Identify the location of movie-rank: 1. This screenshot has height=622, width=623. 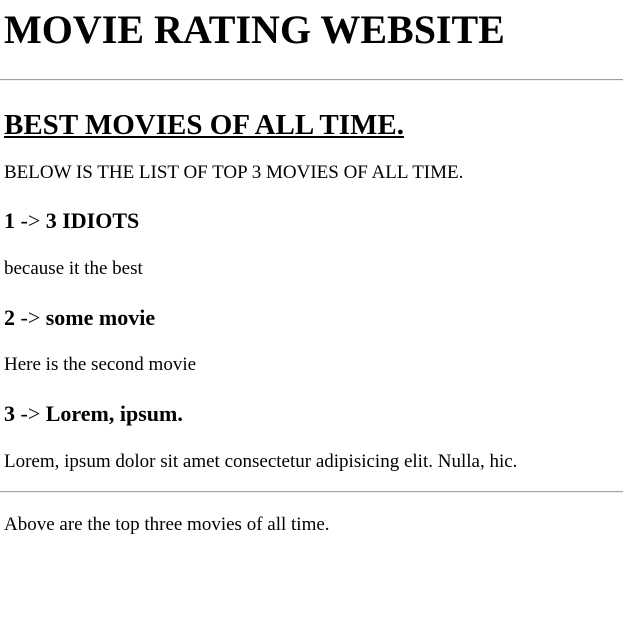
(9, 220).